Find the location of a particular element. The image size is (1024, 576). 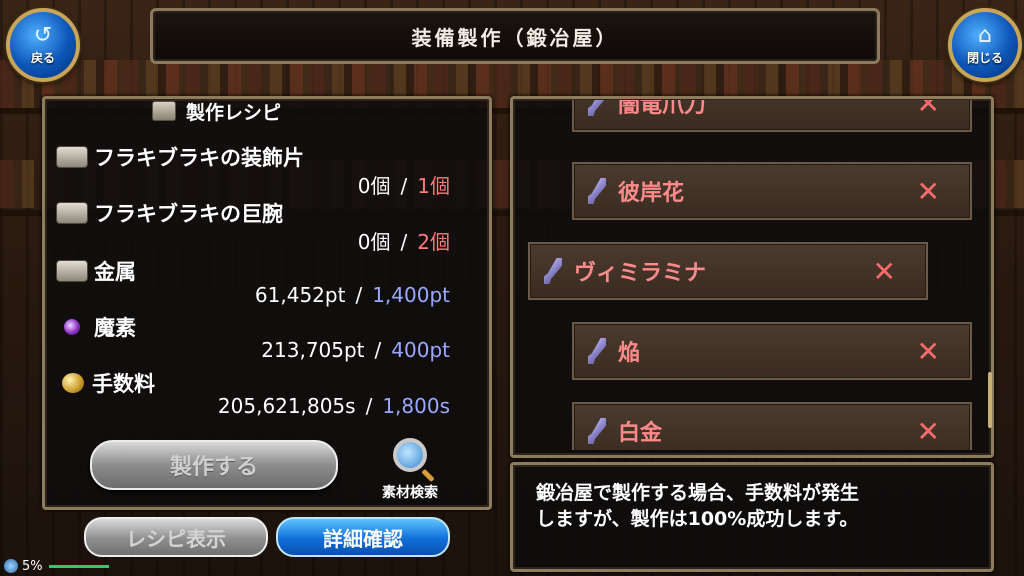

material-name: フラキブラキの巨腕 is located at coordinates (169, 213).